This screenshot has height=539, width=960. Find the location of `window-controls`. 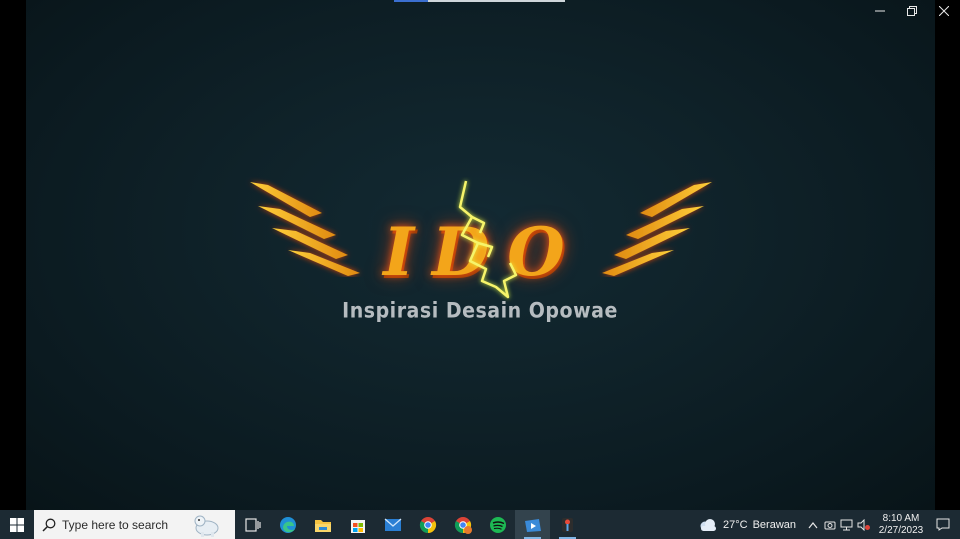

window-controls is located at coordinates (912, 11).